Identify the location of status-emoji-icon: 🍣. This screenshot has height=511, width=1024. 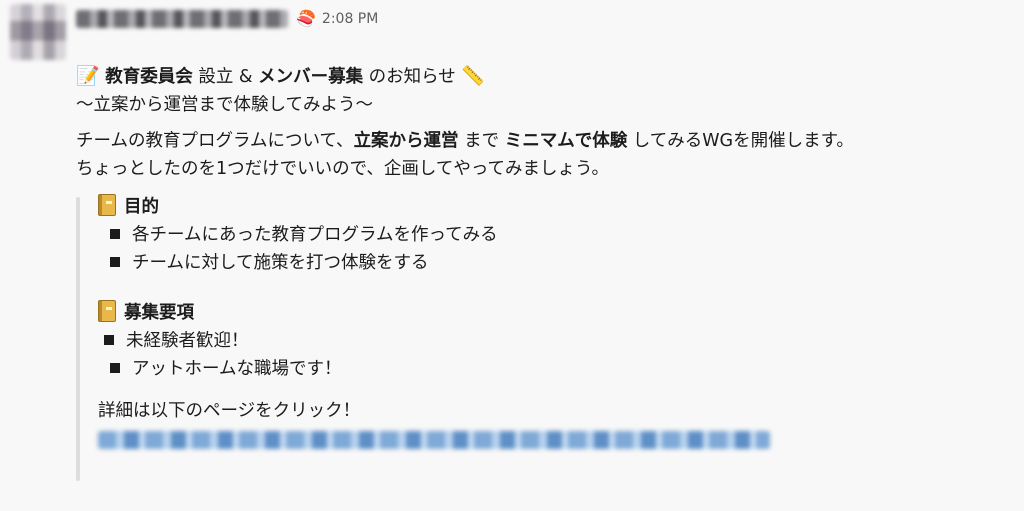
(306, 18).